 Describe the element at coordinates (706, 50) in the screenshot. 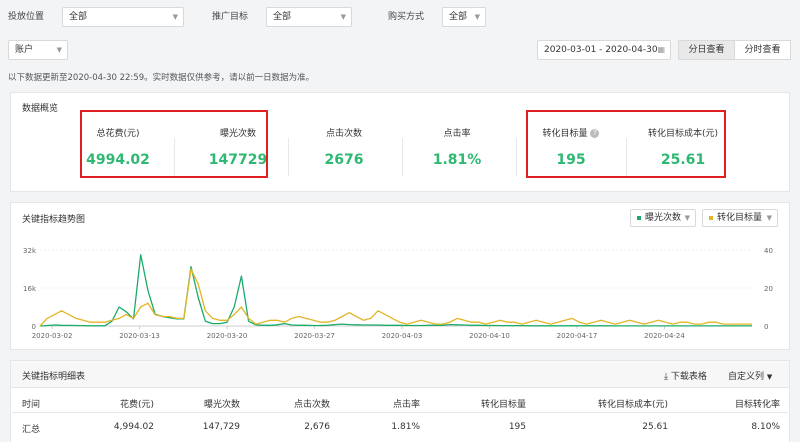

I see `daily-view-button: 分日查看` at that location.